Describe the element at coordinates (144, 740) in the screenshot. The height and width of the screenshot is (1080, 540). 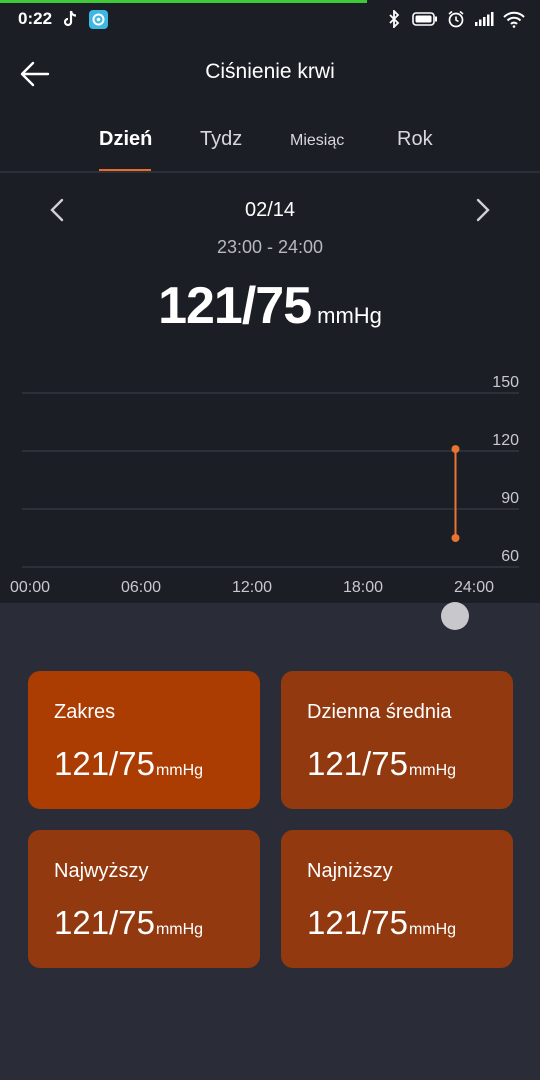
I see `card-range: Zakres 121/75mmHg` at that location.